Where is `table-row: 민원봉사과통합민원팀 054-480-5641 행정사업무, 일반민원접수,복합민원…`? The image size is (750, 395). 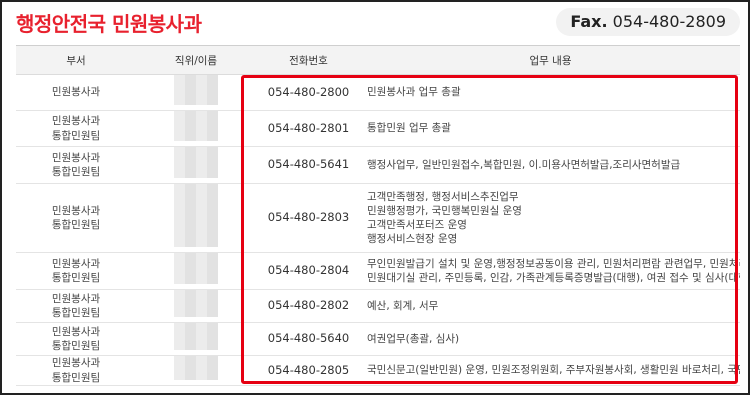
table-row: 민원봉사과통합민원팀 054-480-5641 행정사업무, 일반민원접수,복합민원… is located at coordinates (378, 165).